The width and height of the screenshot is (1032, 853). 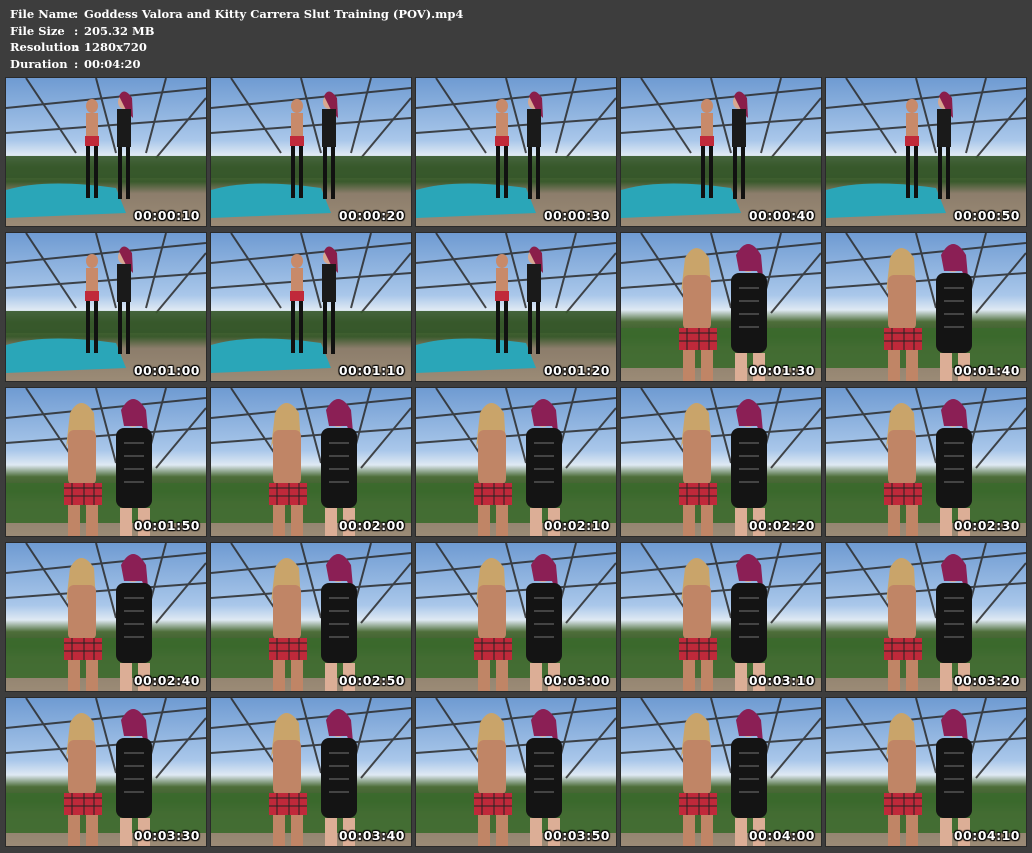 What do you see at coordinates (236, 47) in the screenshot?
I see `info-row-resolution: Resolution : 1280x720` at bounding box center [236, 47].